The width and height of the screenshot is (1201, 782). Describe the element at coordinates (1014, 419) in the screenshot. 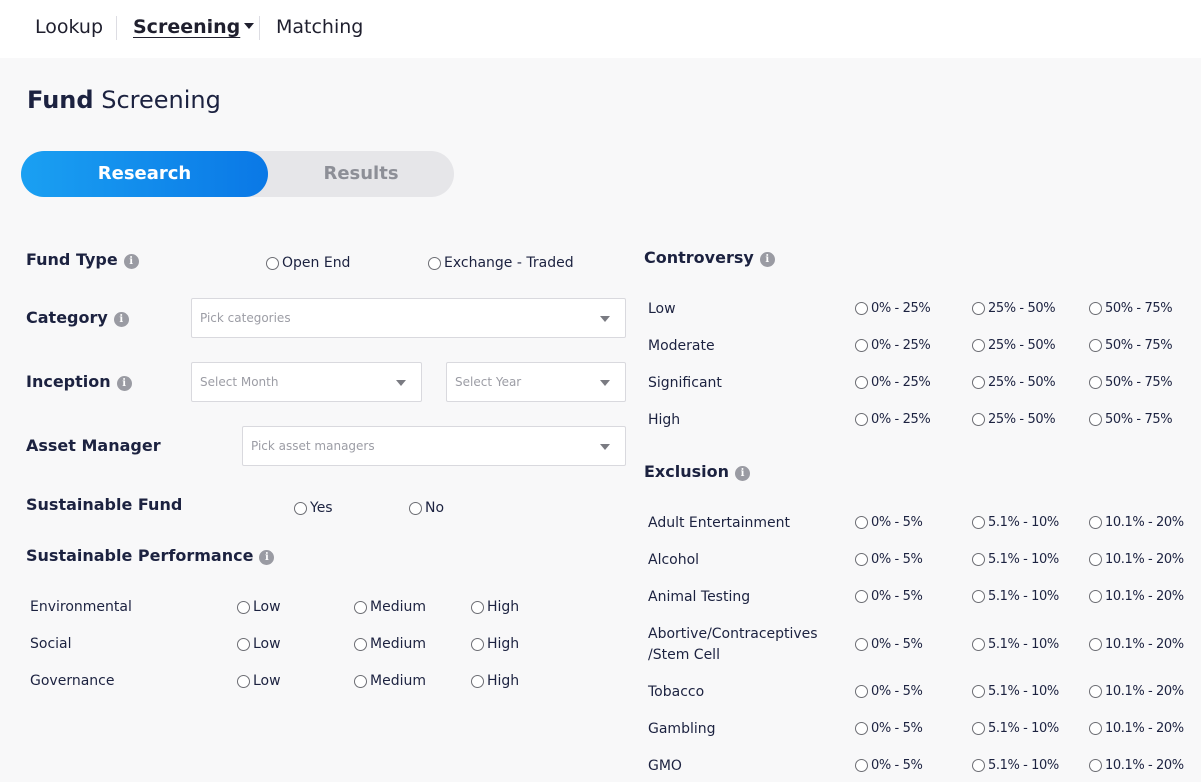

I see `controversy-high-opt2: 25% - 50%` at that location.